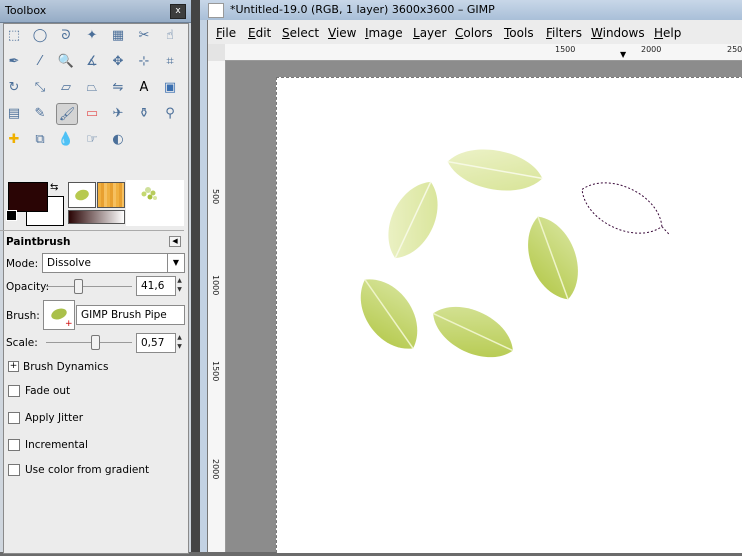 The height and width of the screenshot is (556, 742). I want to click on tool-options-title: Paintbrush, so click(38, 242).